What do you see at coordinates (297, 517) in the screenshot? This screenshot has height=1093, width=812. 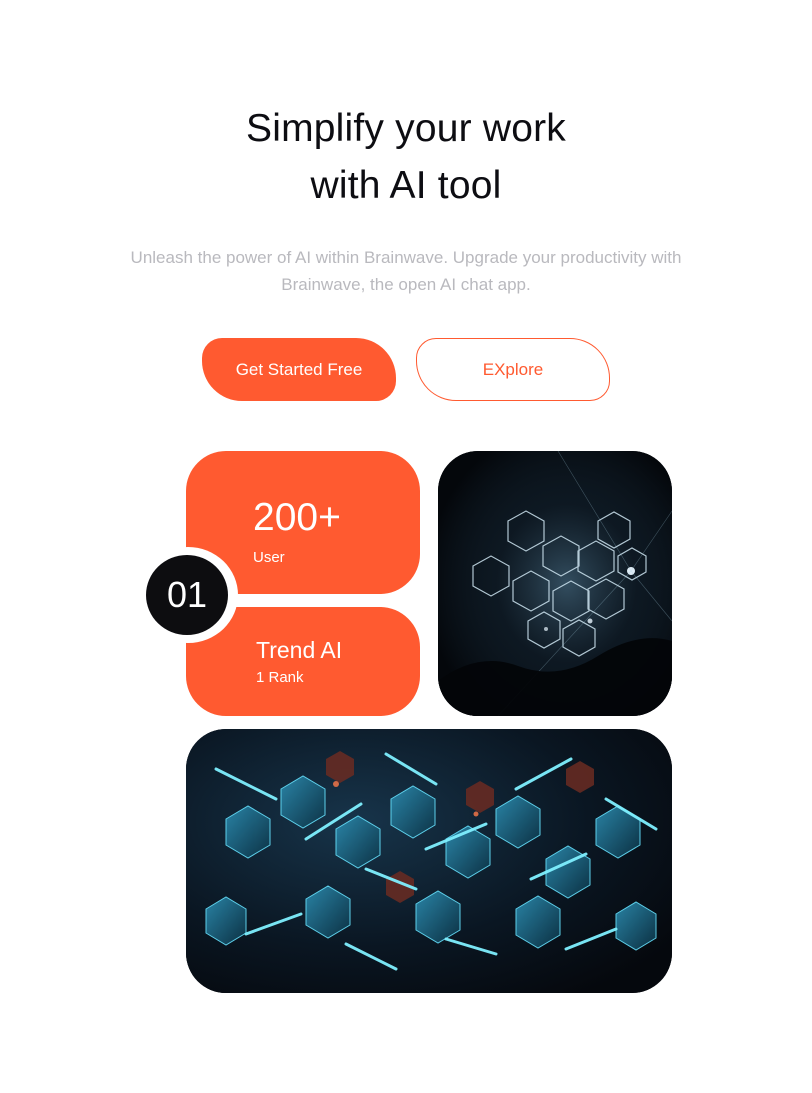 I see `users-stat-value: 200+` at bounding box center [297, 517].